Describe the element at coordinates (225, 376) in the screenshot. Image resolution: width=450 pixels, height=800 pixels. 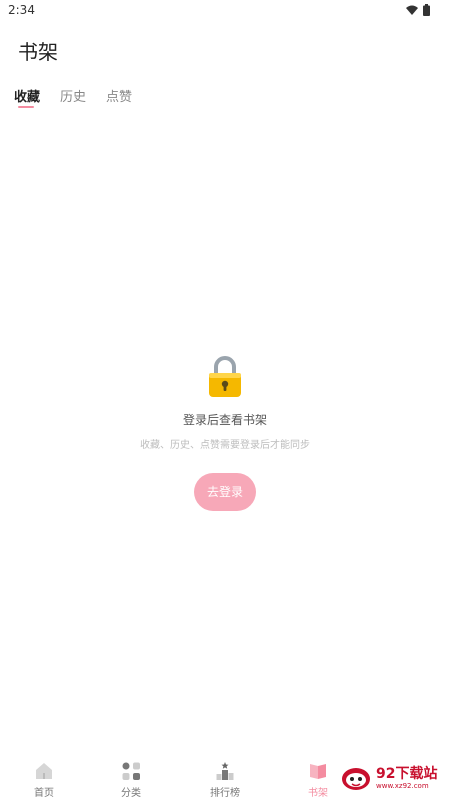
I see `lock-icon` at that location.